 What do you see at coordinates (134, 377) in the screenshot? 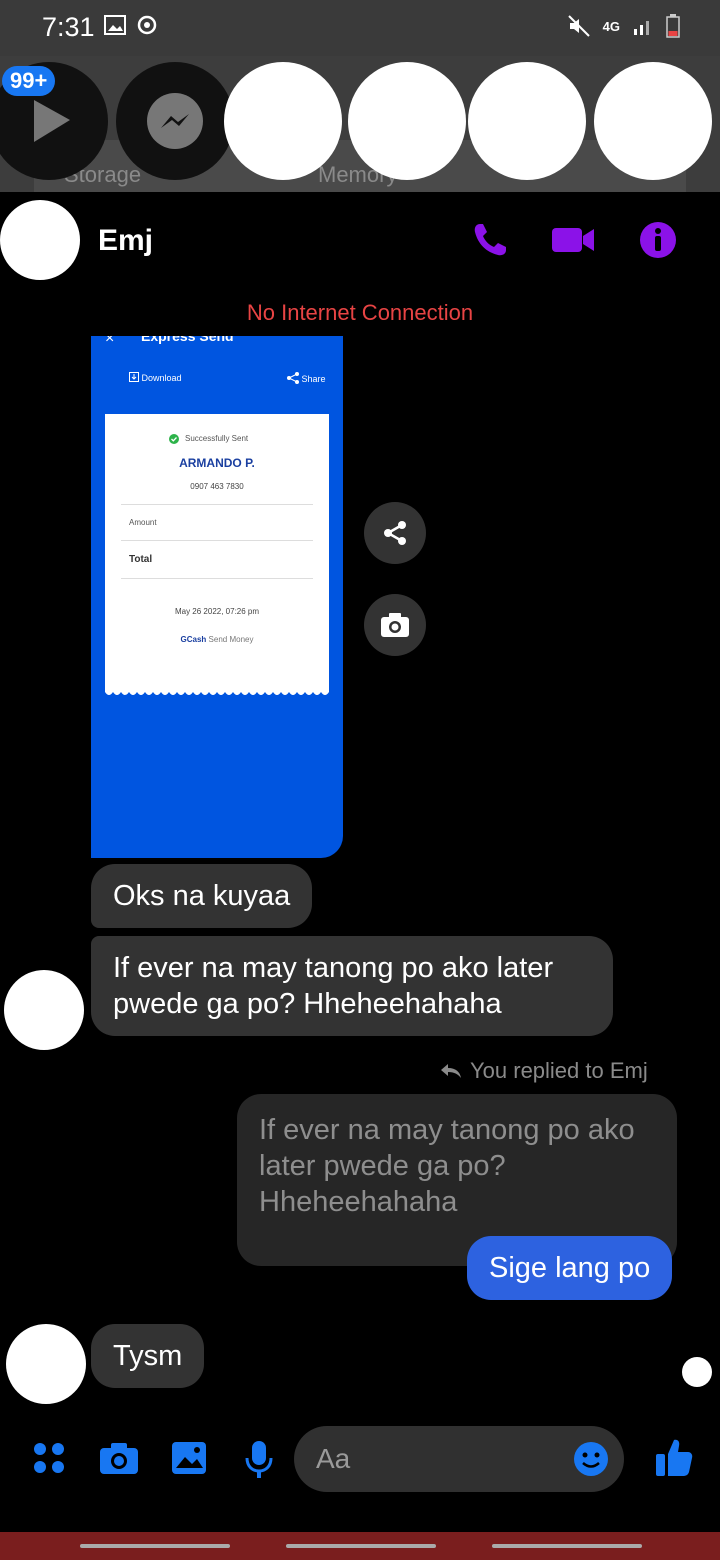
I see `download-icon` at bounding box center [134, 377].